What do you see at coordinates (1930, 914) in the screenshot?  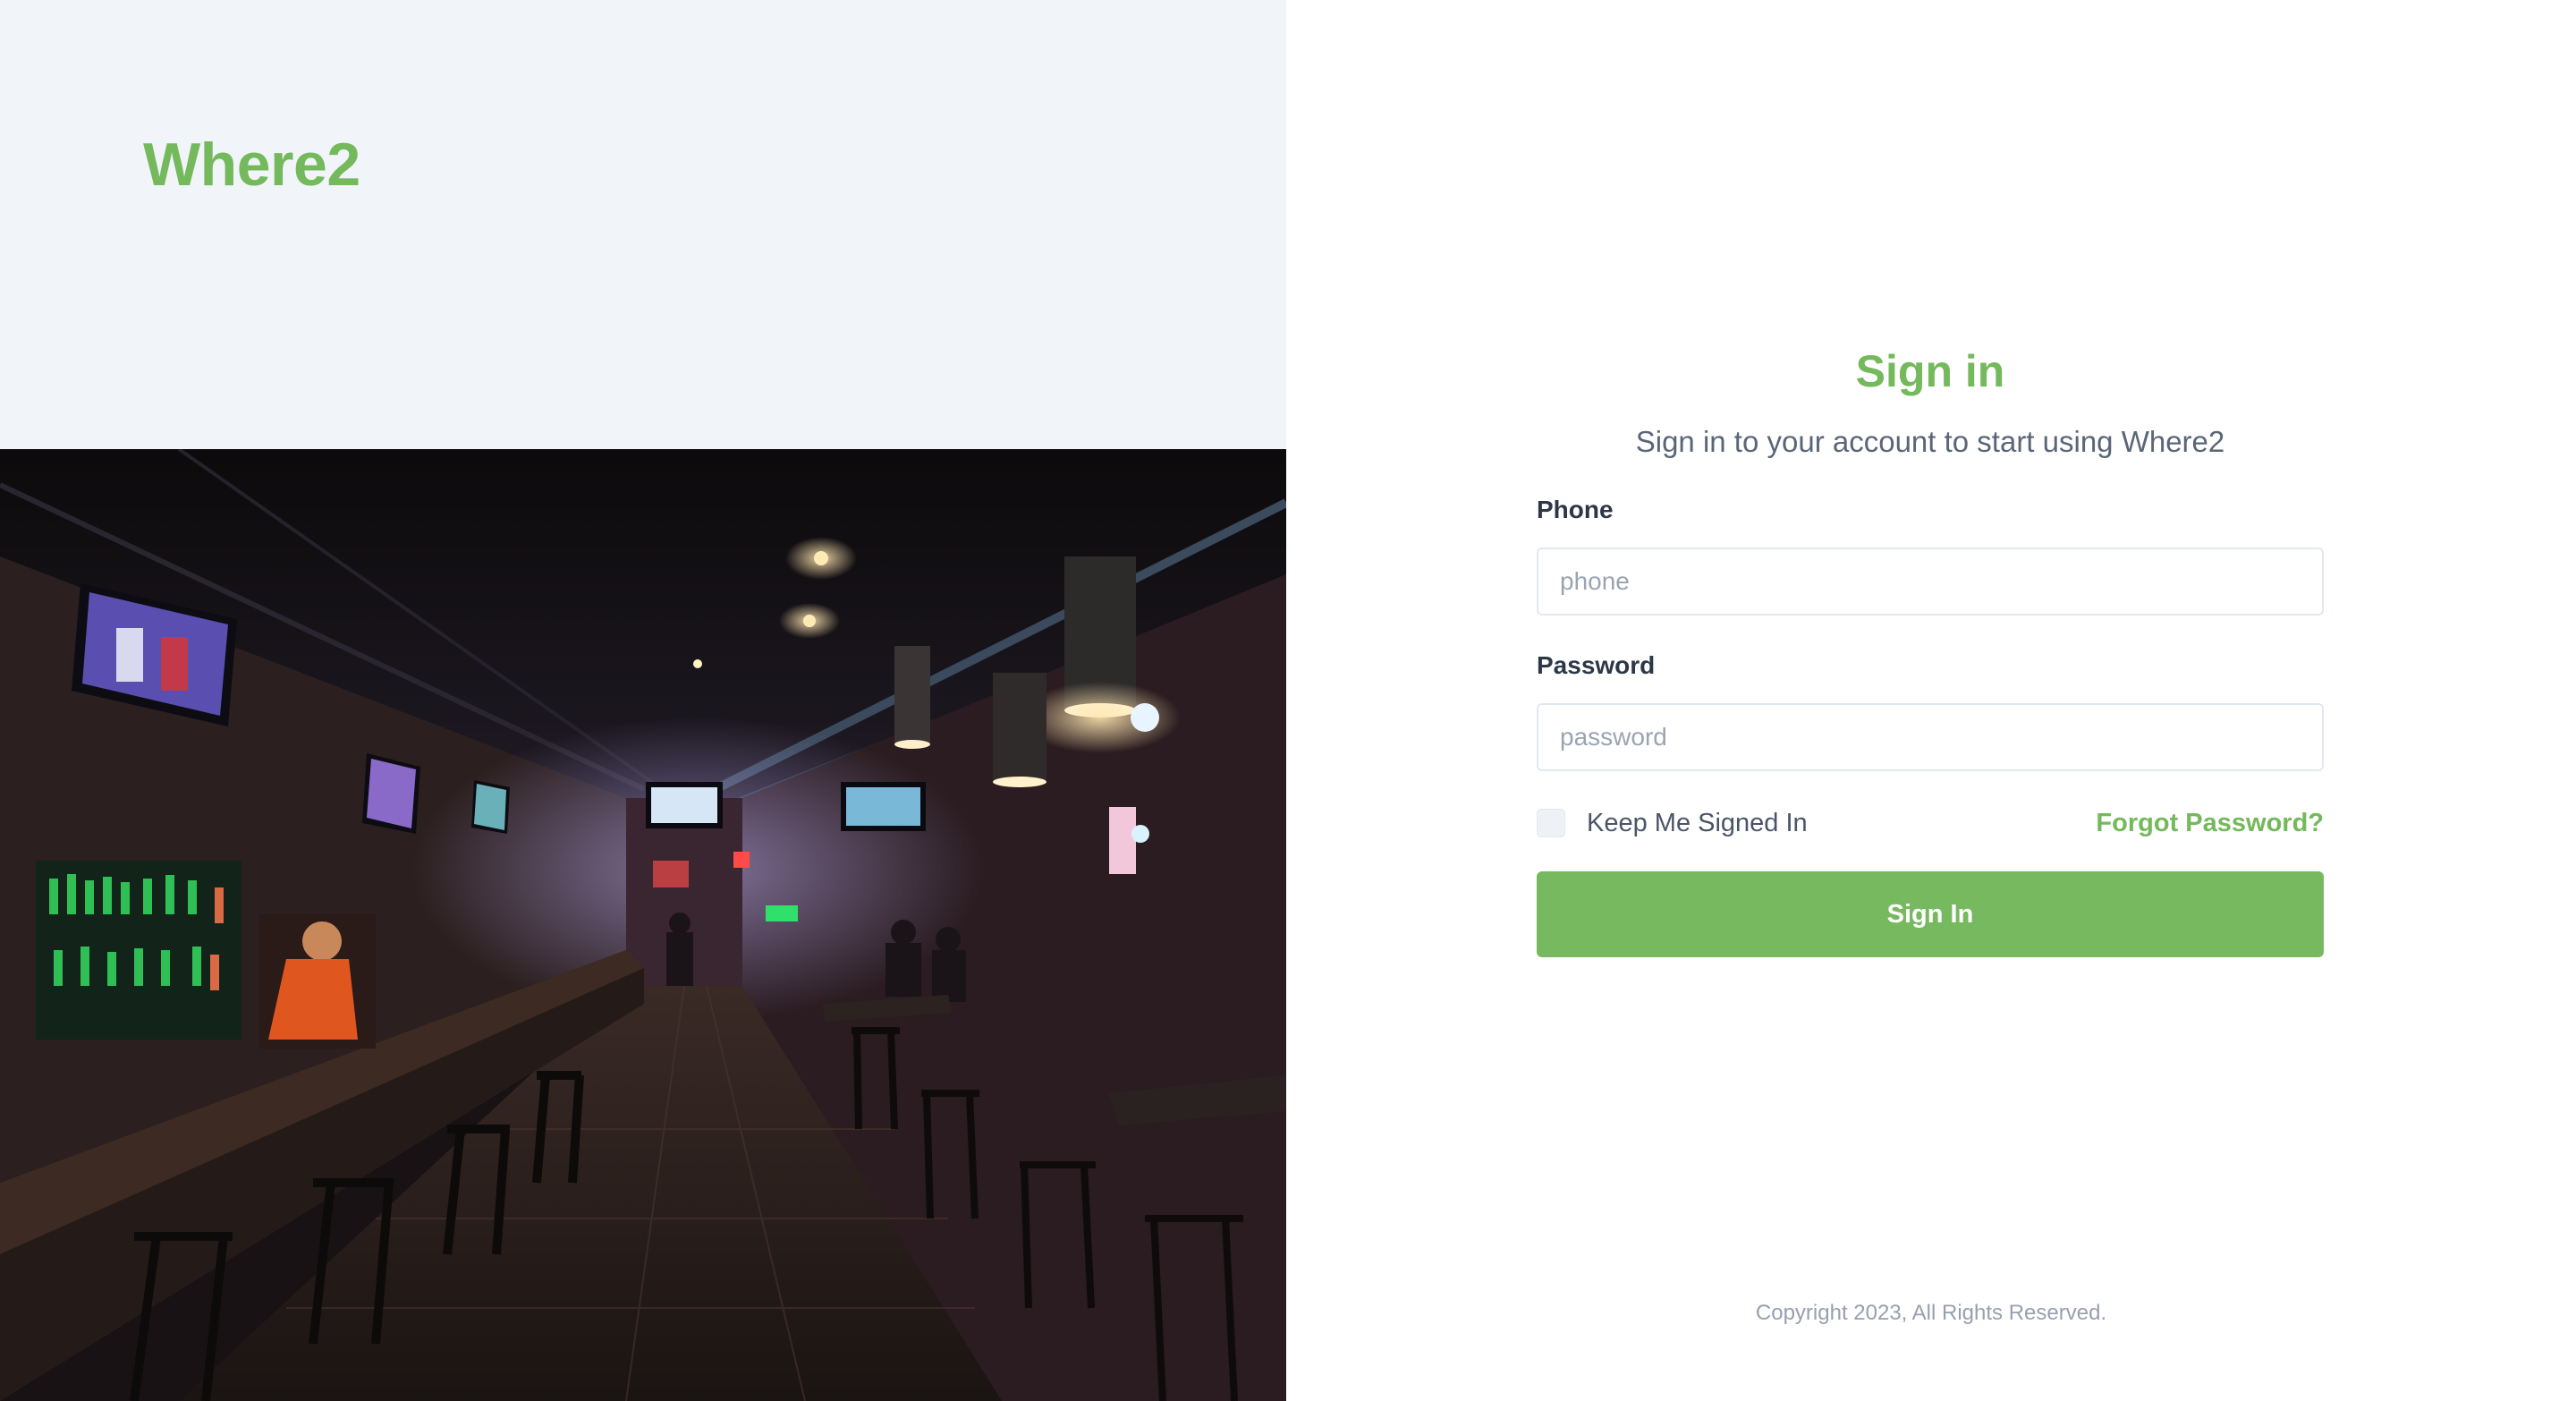 I see `sign-in-button: Sign In` at bounding box center [1930, 914].